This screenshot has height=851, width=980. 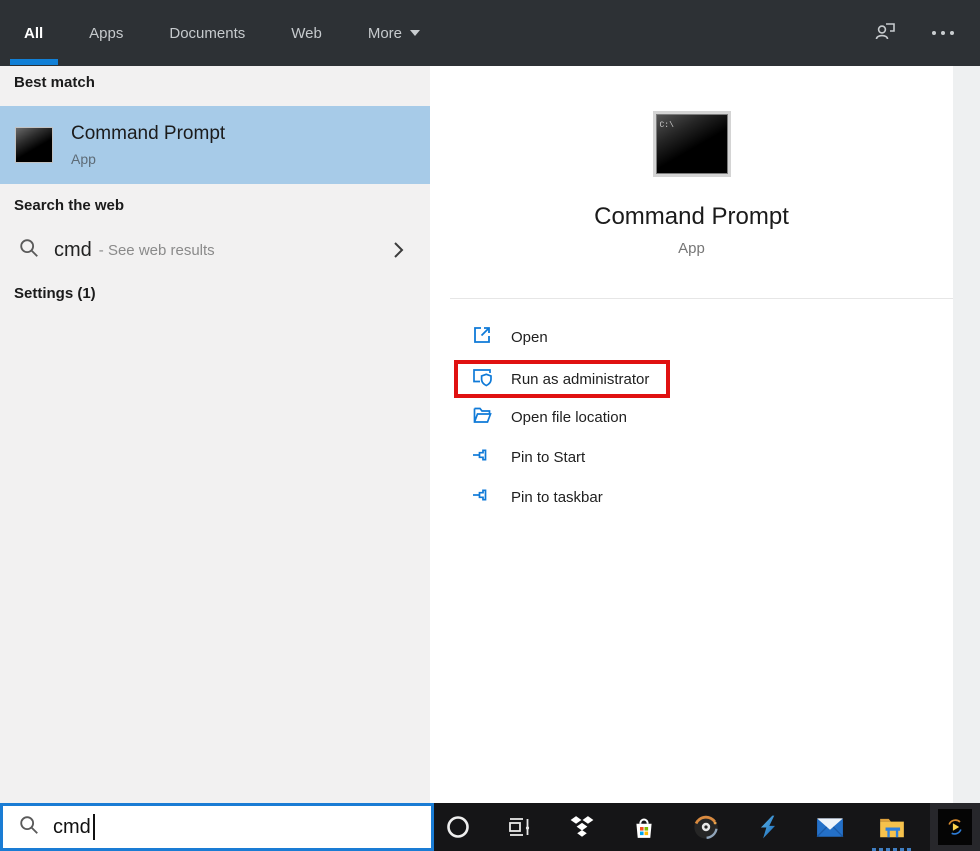 I want to click on media-app-logo, so click(x=955, y=827).